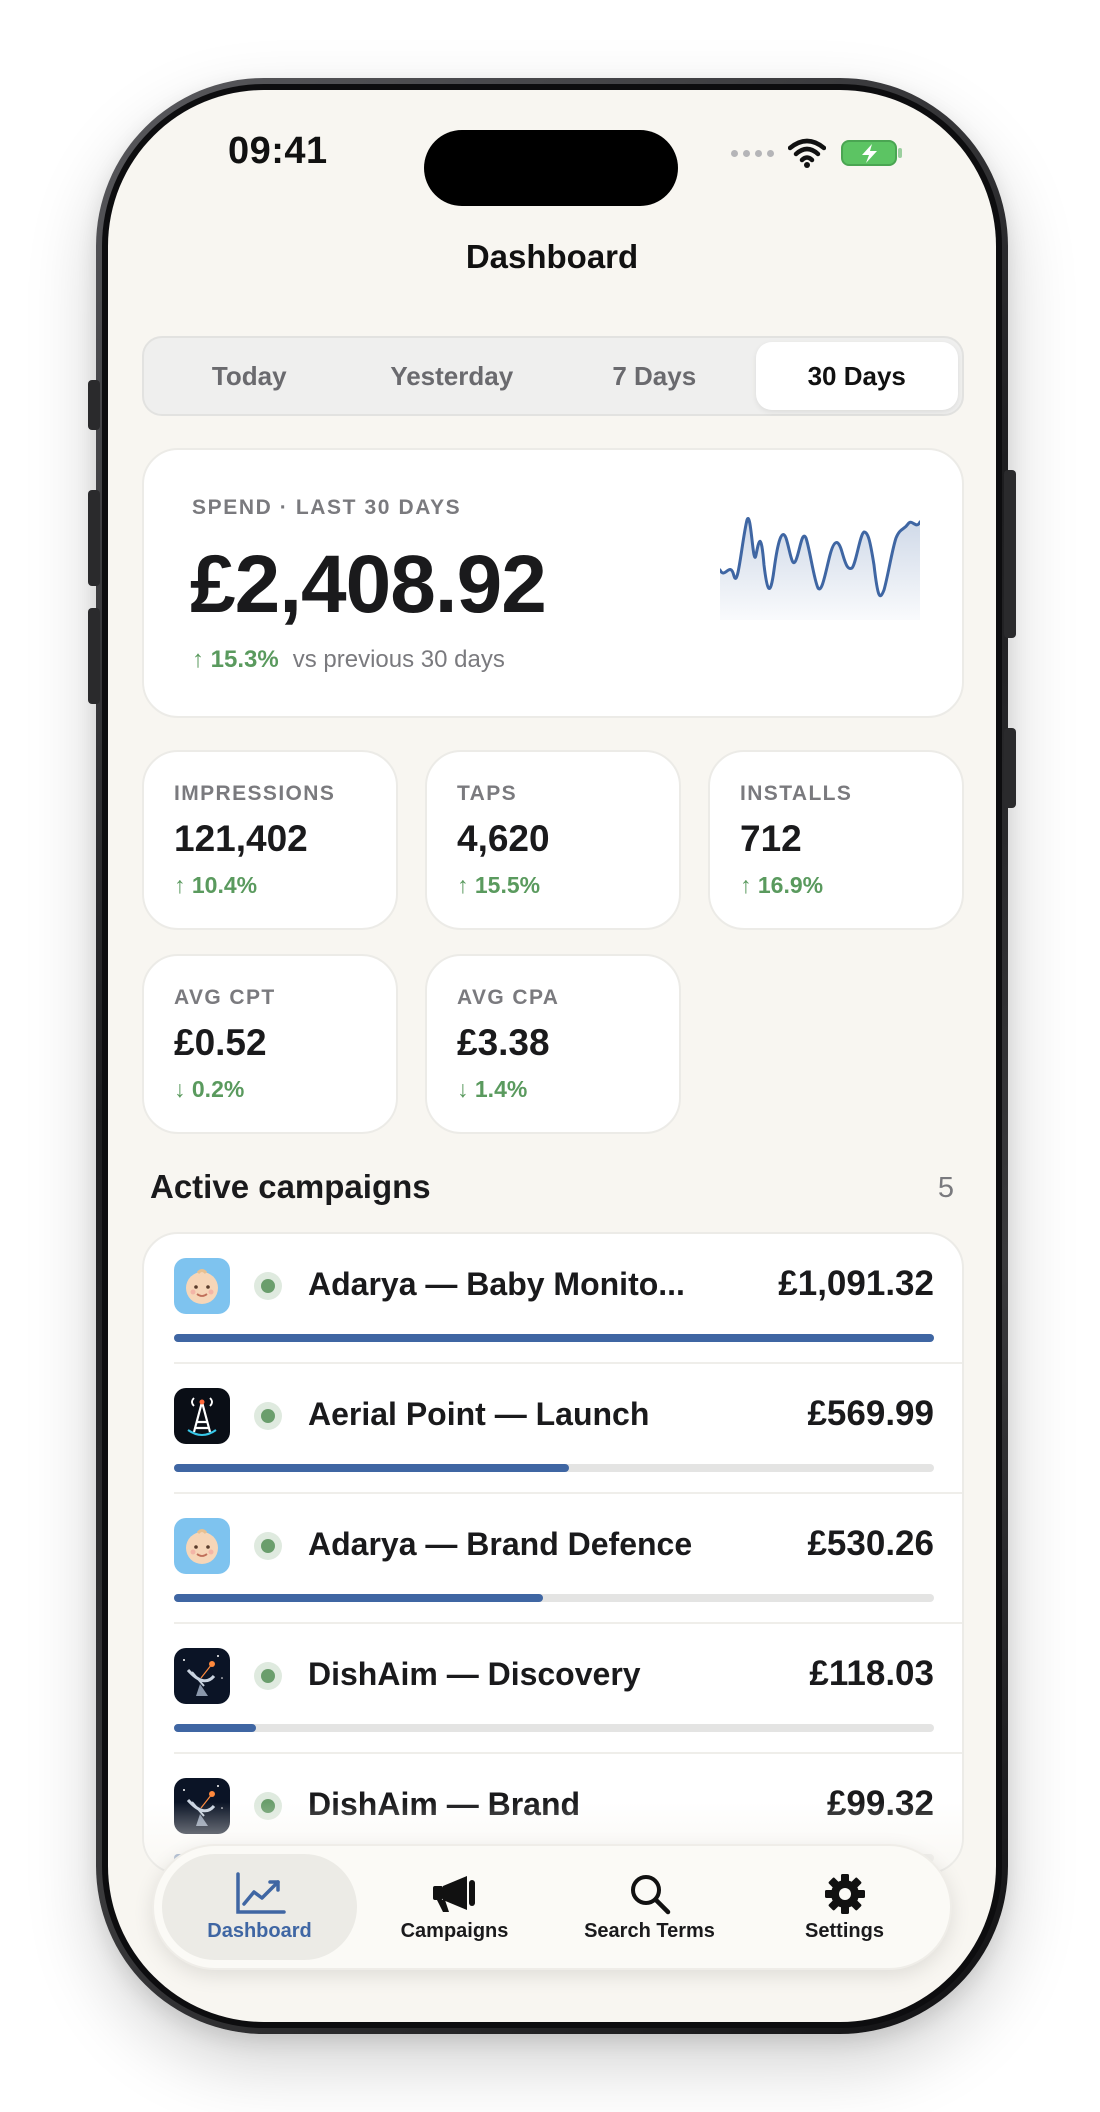 The width and height of the screenshot is (1100, 2112). I want to click on installs-card: INSTALLS 712 ↑ 16.9%, so click(836, 840).